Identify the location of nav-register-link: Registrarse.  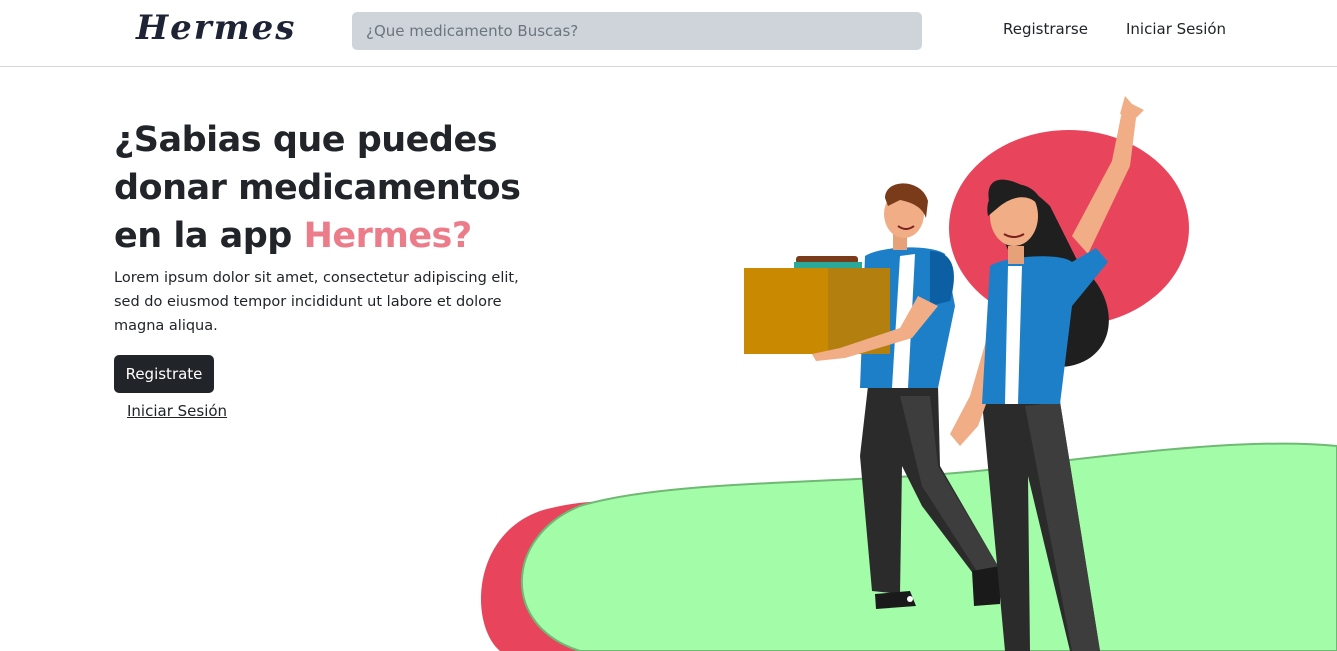
(1045, 29).